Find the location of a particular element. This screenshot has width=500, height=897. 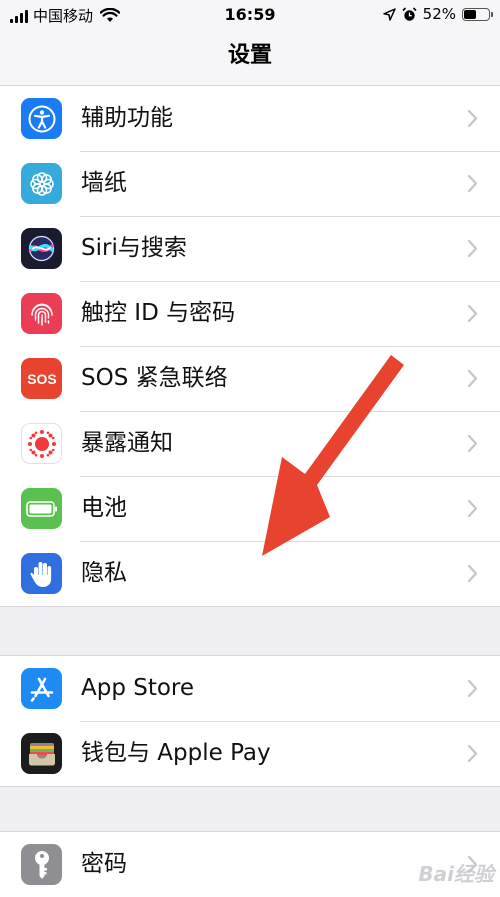

hand-icon is located at coordinates (41, 573).